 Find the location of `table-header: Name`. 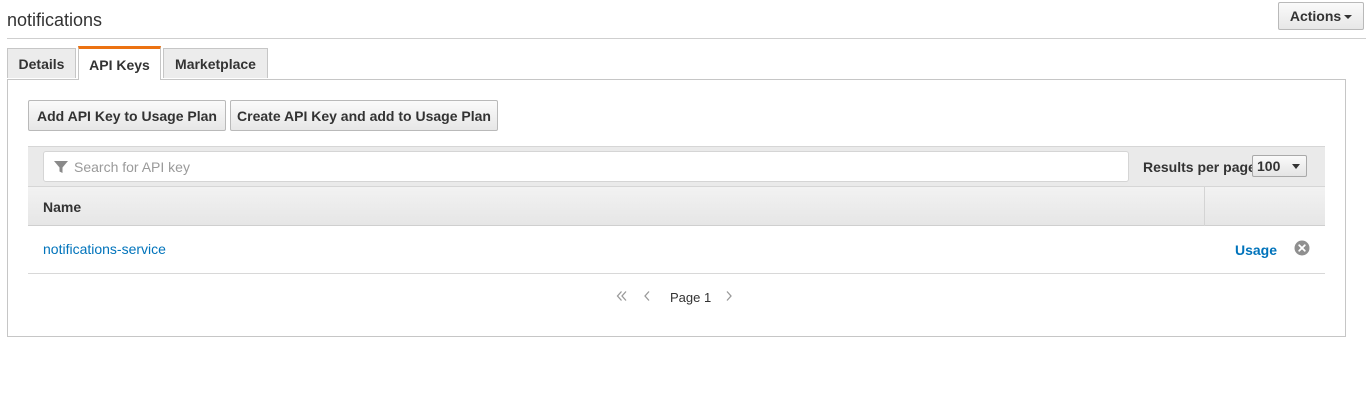

table-header: Name is located at coordinates (676, 206).